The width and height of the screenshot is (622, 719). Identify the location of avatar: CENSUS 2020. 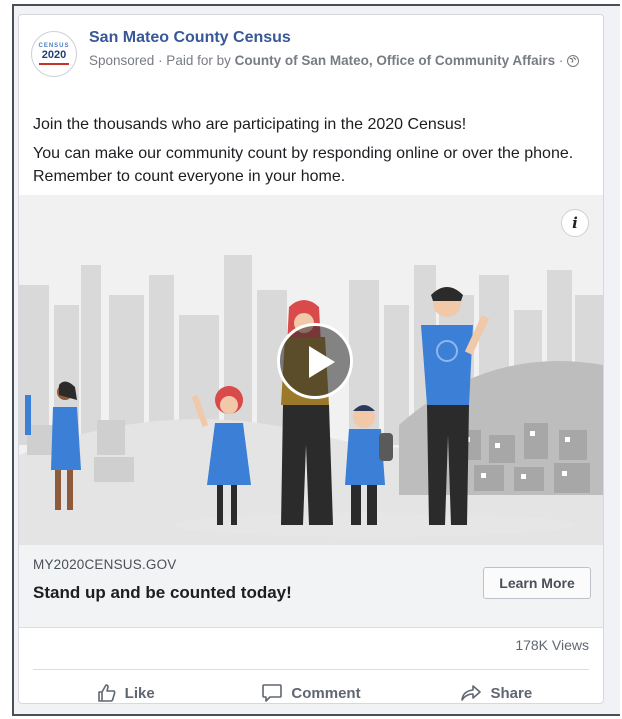
(54, 54).